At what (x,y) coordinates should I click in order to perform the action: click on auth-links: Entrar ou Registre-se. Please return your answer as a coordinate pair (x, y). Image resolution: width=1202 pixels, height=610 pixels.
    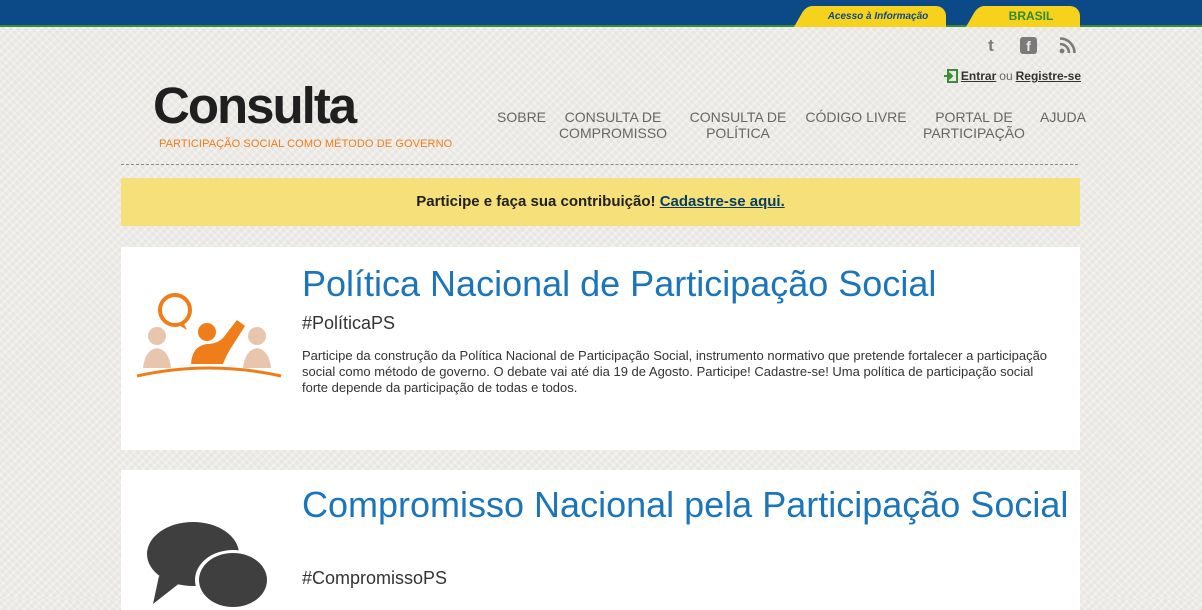
    Looking at the image, I should click on (1012, 76).